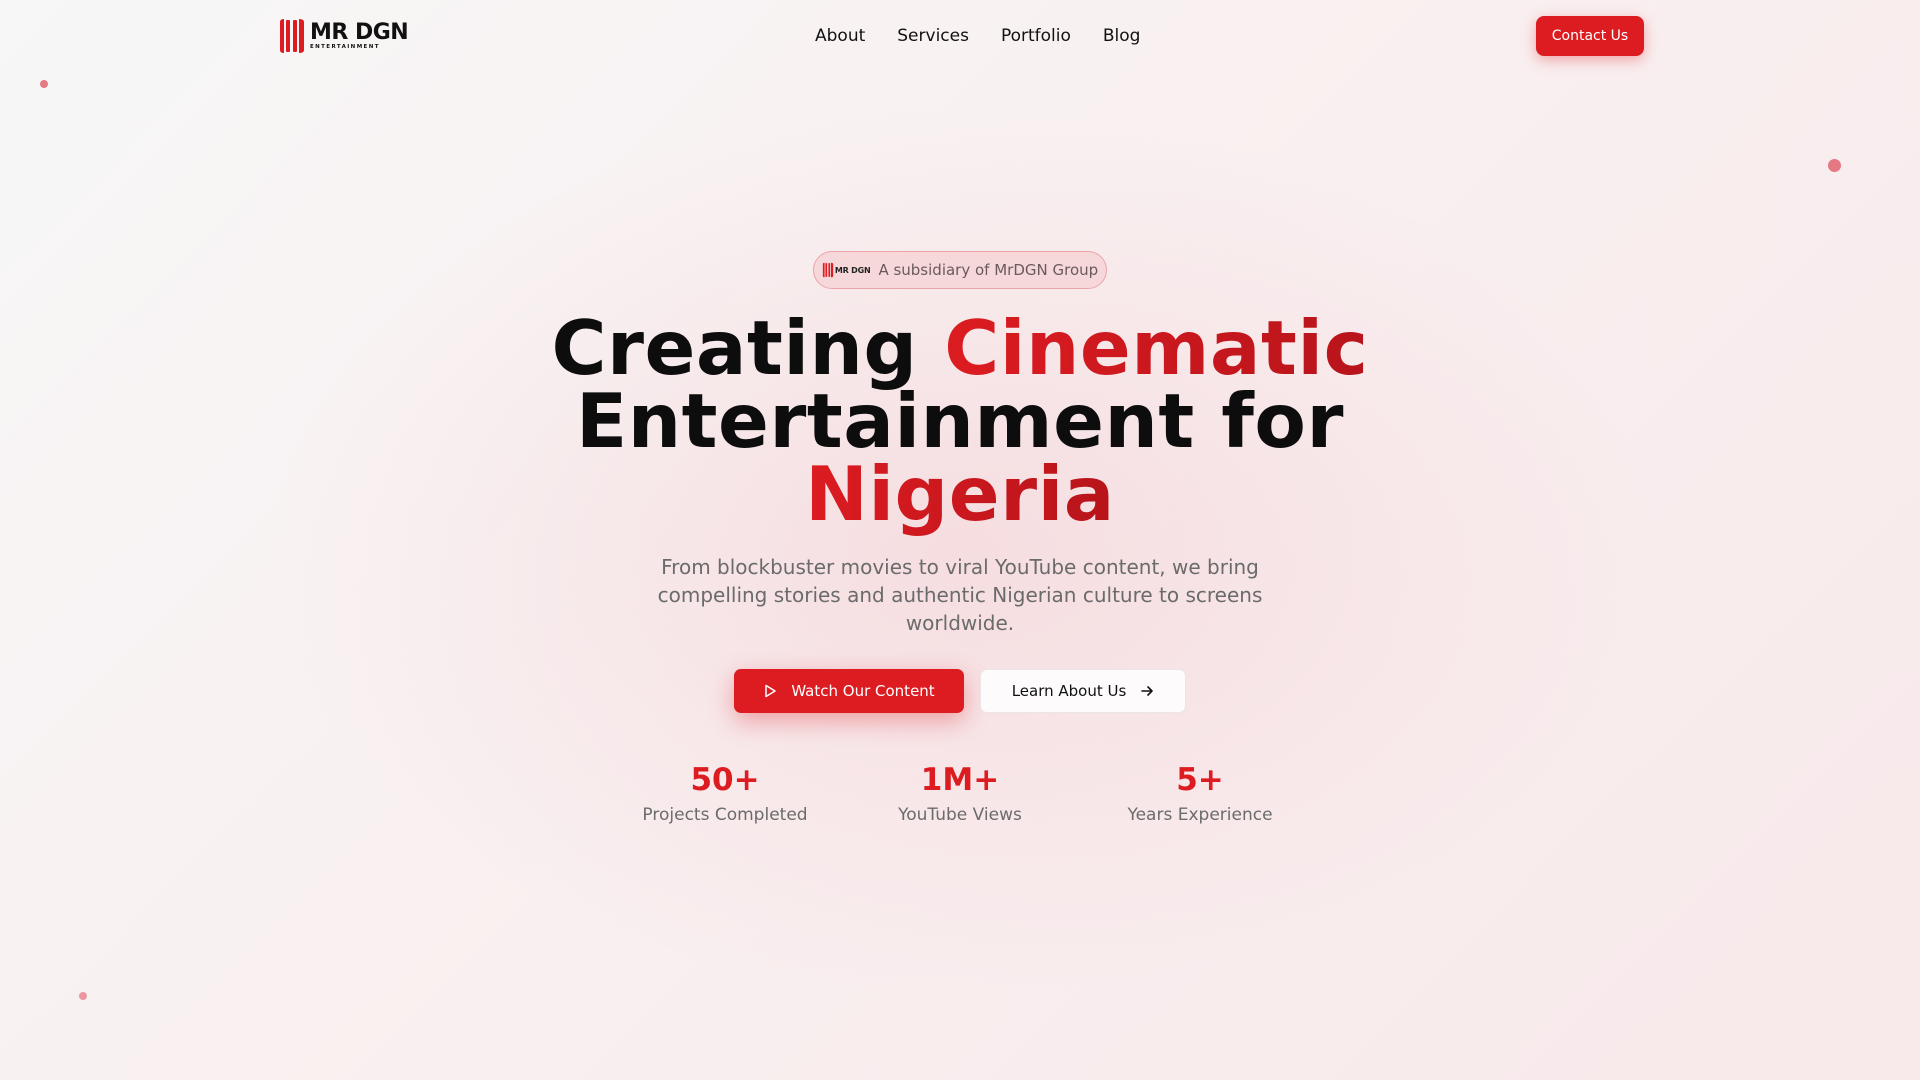 The width and height of the screenshot is (1920, 1080). Describe the element at coordinates (1069, 691) in the screenshot. I see `learn-about-label: Learn About Us` at that location.